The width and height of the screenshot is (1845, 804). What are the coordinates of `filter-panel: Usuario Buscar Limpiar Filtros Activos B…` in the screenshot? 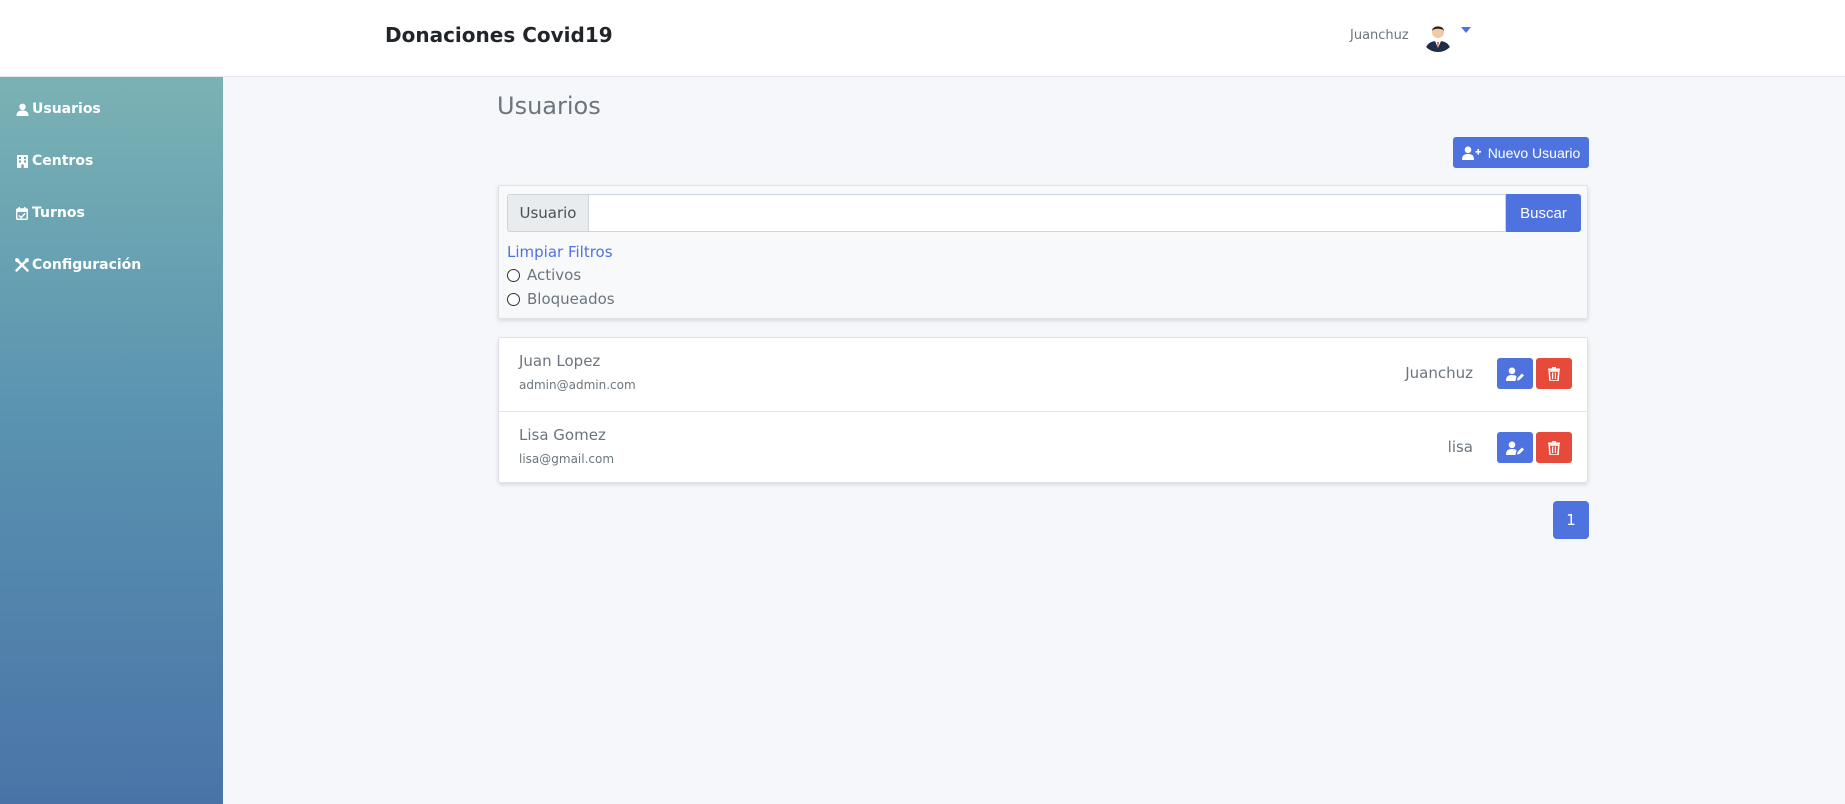 It's located at (1043, 252).